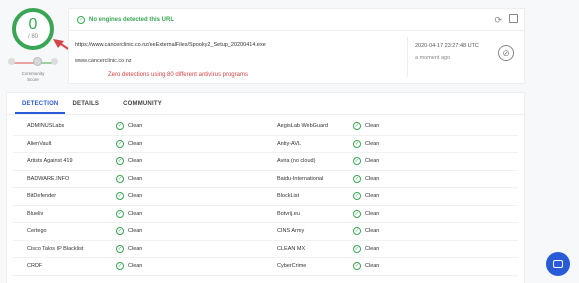 This screenshot has height=283, width=579. What do you see at coordinates (48, 178) in the screenshot?
I see `engine-name: BADWARE.INFO` at bounding box center [48, 178].